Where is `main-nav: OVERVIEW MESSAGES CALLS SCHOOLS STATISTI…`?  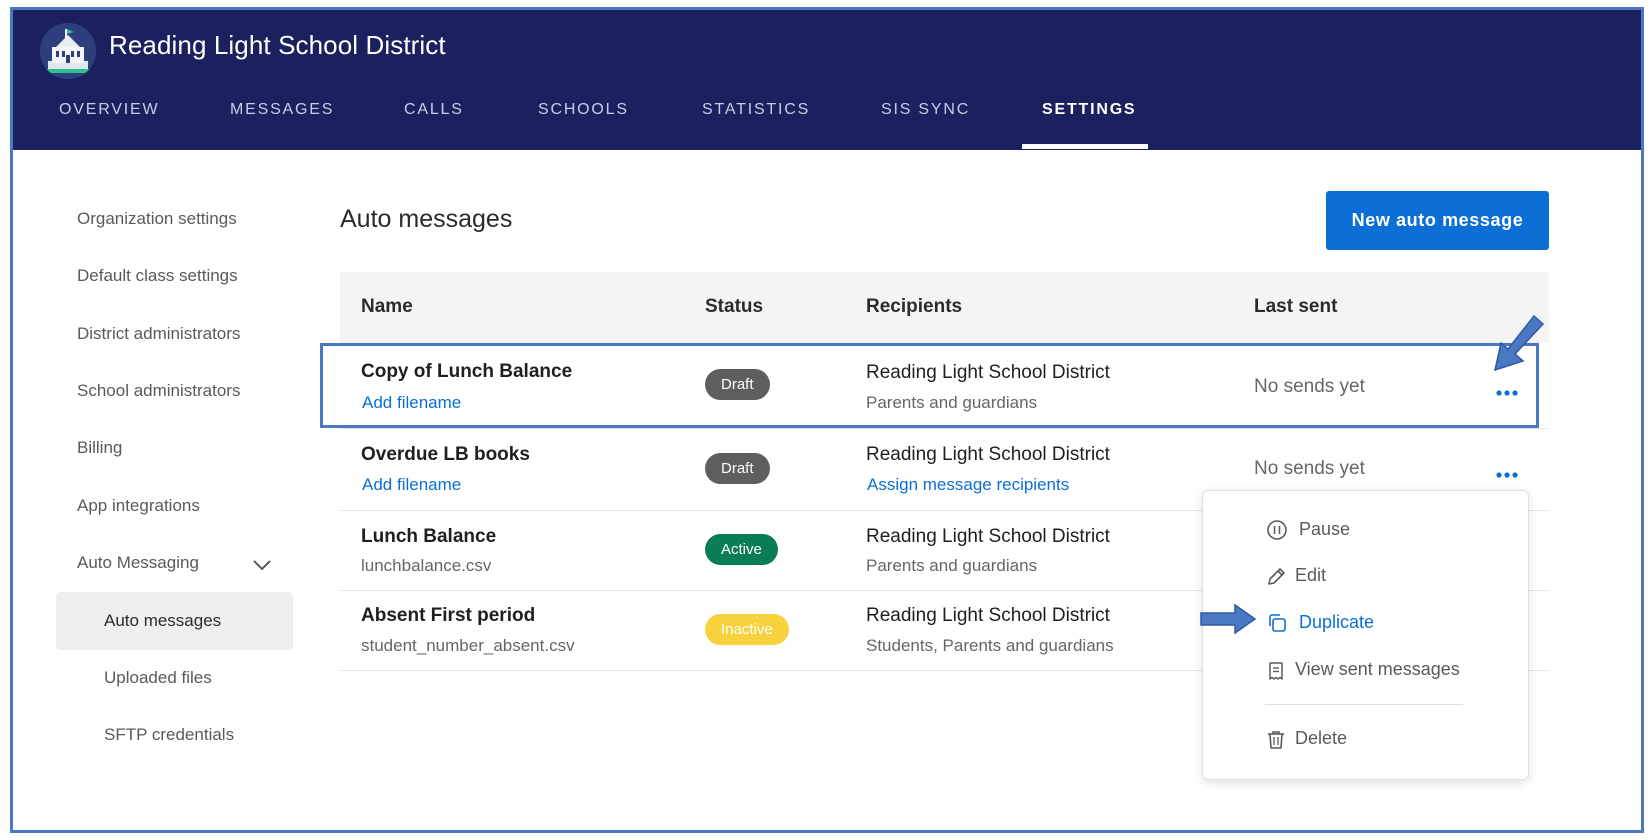 main-nav: OVERVIEW MESSAGES CALLS SCHOOLS STATISTI… is located at coordinates (827, 122).